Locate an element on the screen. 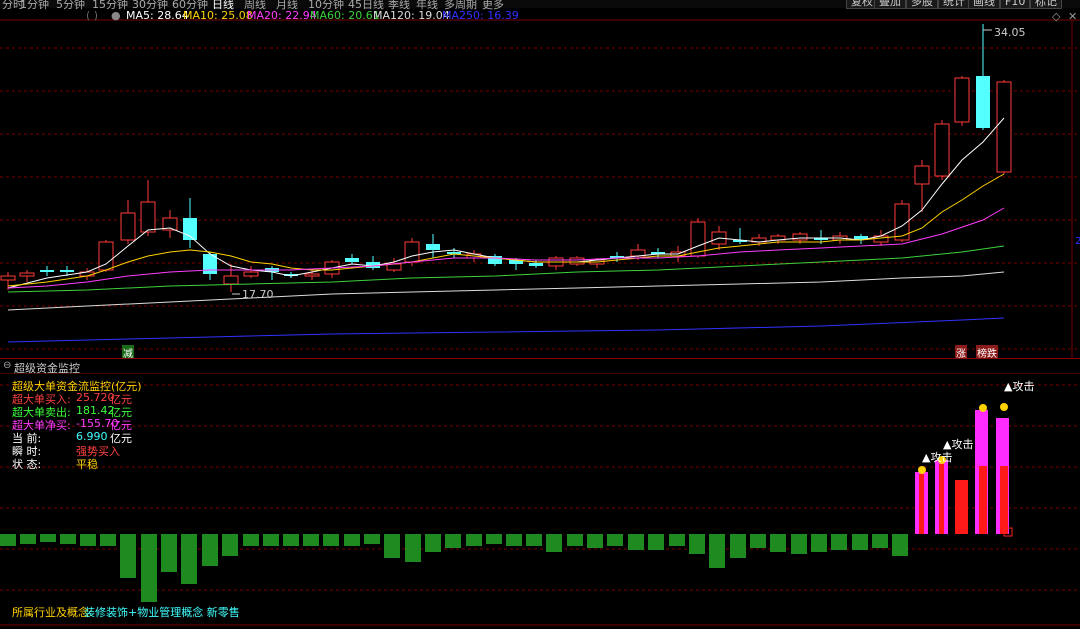 This screenshot has height=629, width=1080. indicator-row-label: 状 态: is located at coordinates (27, 464).